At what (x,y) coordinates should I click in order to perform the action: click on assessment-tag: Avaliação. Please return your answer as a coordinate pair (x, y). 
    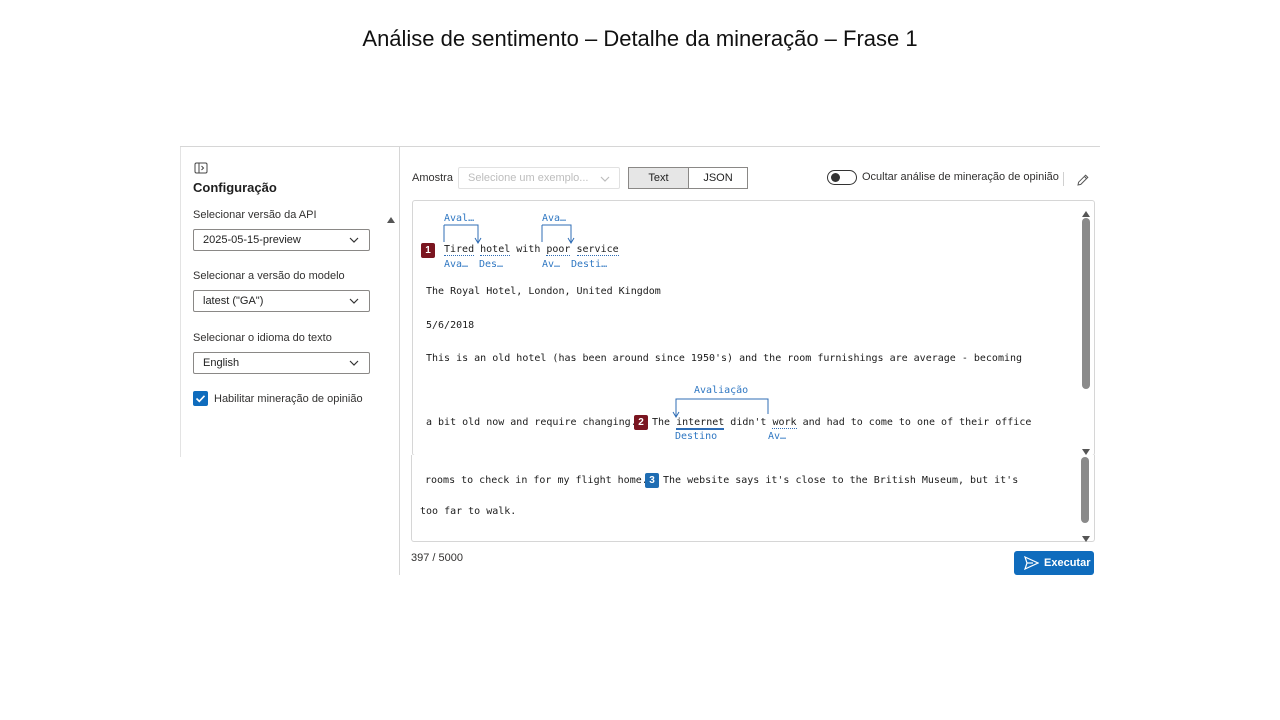
    Looking at the image, I should click on (721, 390).